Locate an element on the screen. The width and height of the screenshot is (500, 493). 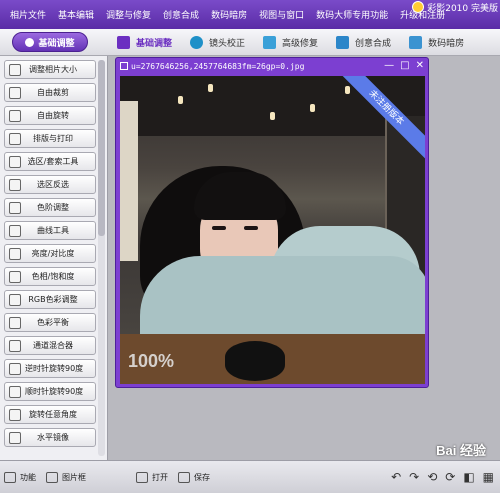
tab-label: 数码暗房 is located at coordinates (446, 43).